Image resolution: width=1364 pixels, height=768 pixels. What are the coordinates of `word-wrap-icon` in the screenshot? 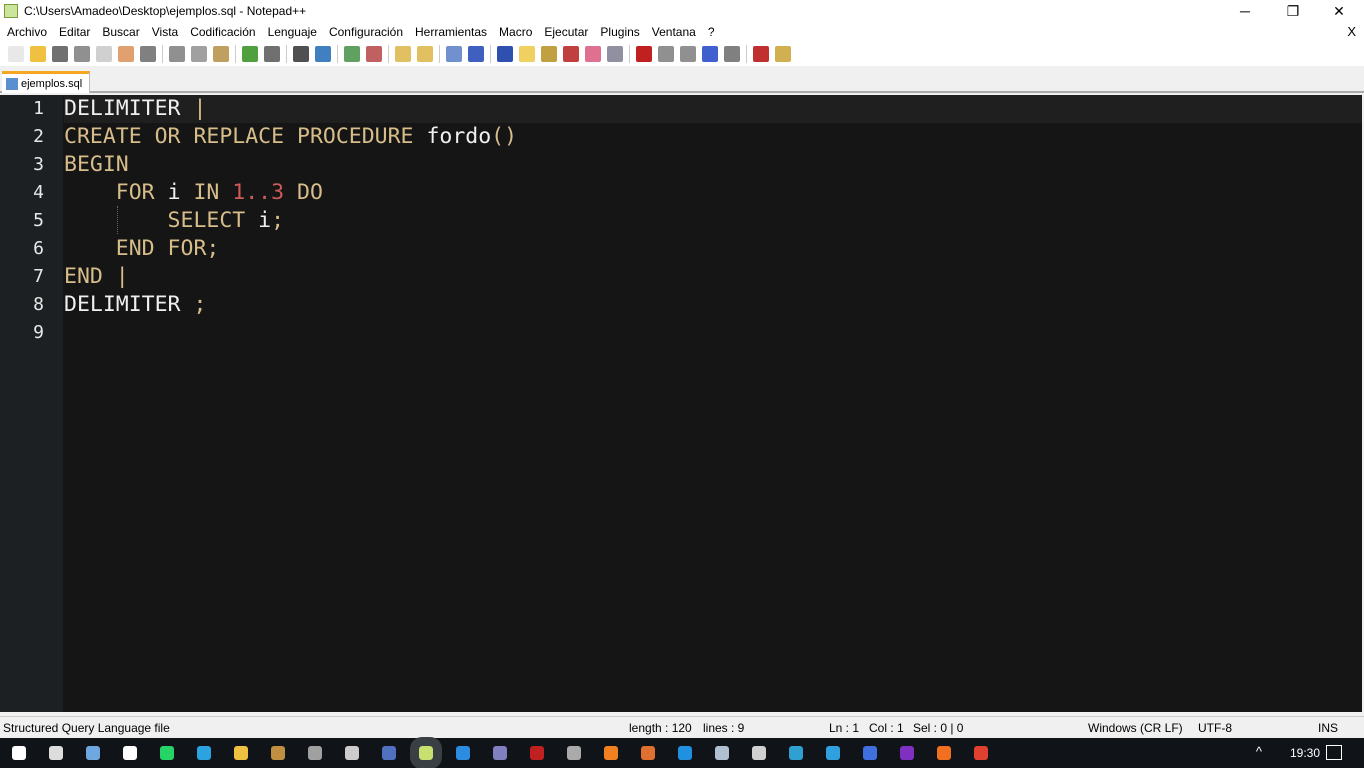 It's located at (454, 54).